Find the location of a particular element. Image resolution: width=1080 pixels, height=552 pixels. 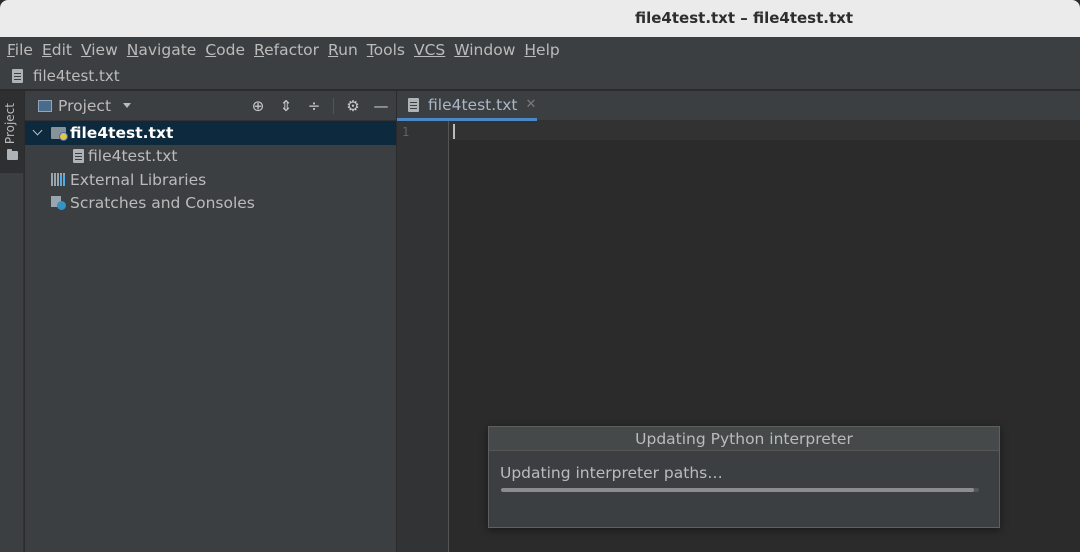

tree-item-file: file4test.txt is located at coordinates (210, 157).